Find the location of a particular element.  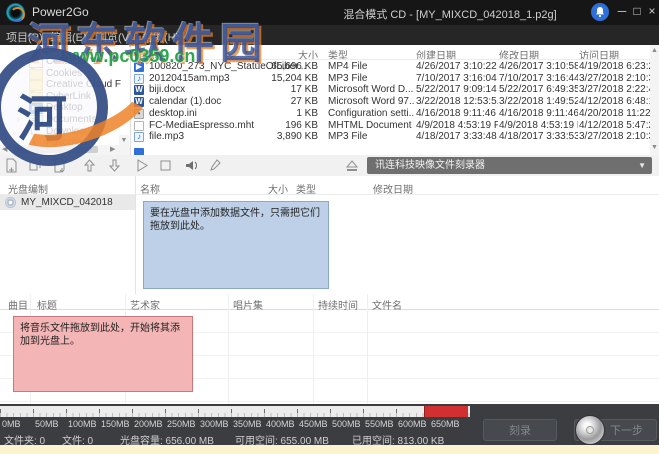

audio-column-header: 文件名 is located at coordinates (387, 304).